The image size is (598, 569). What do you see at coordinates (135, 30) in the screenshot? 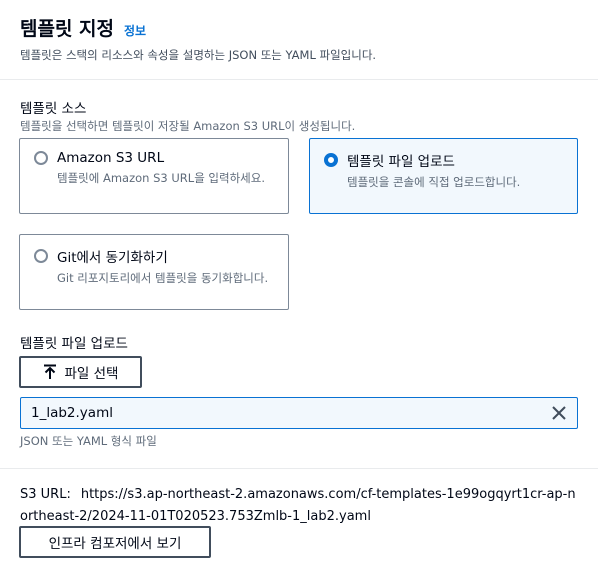
I see `info-link: 정보` at bounding box center [135, 30].